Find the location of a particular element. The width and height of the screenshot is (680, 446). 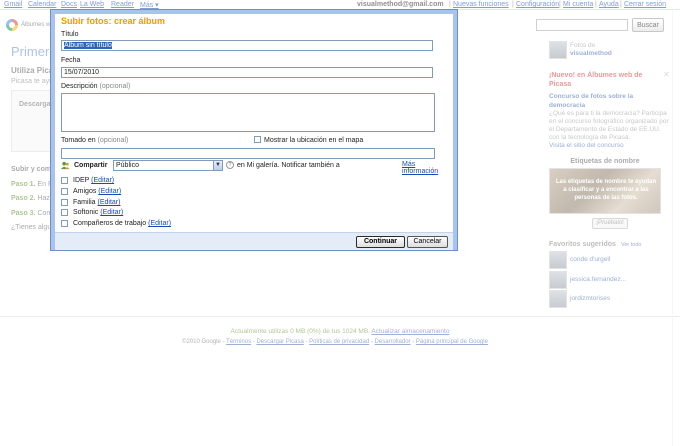

group-name: Compañeros de trabajo is located at coordinates (110, 223).